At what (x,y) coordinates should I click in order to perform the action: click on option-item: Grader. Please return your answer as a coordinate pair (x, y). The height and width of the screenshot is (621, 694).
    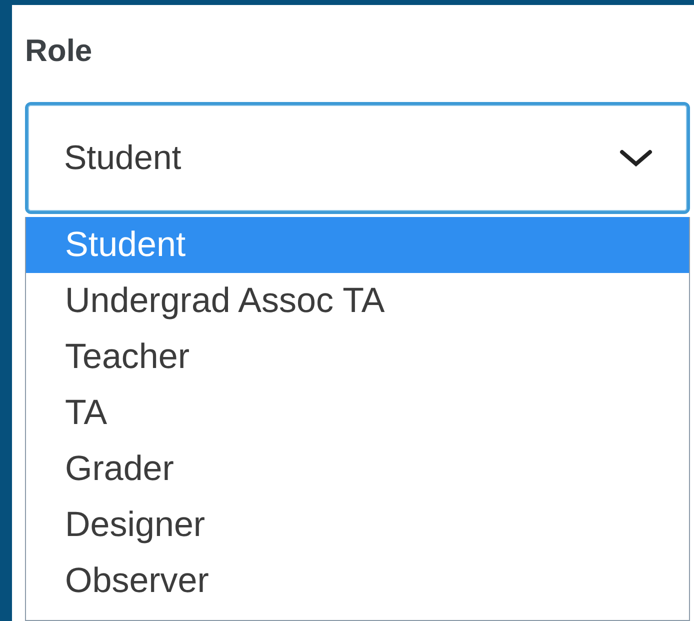
    Looking at the image, I should click on (357, 469).